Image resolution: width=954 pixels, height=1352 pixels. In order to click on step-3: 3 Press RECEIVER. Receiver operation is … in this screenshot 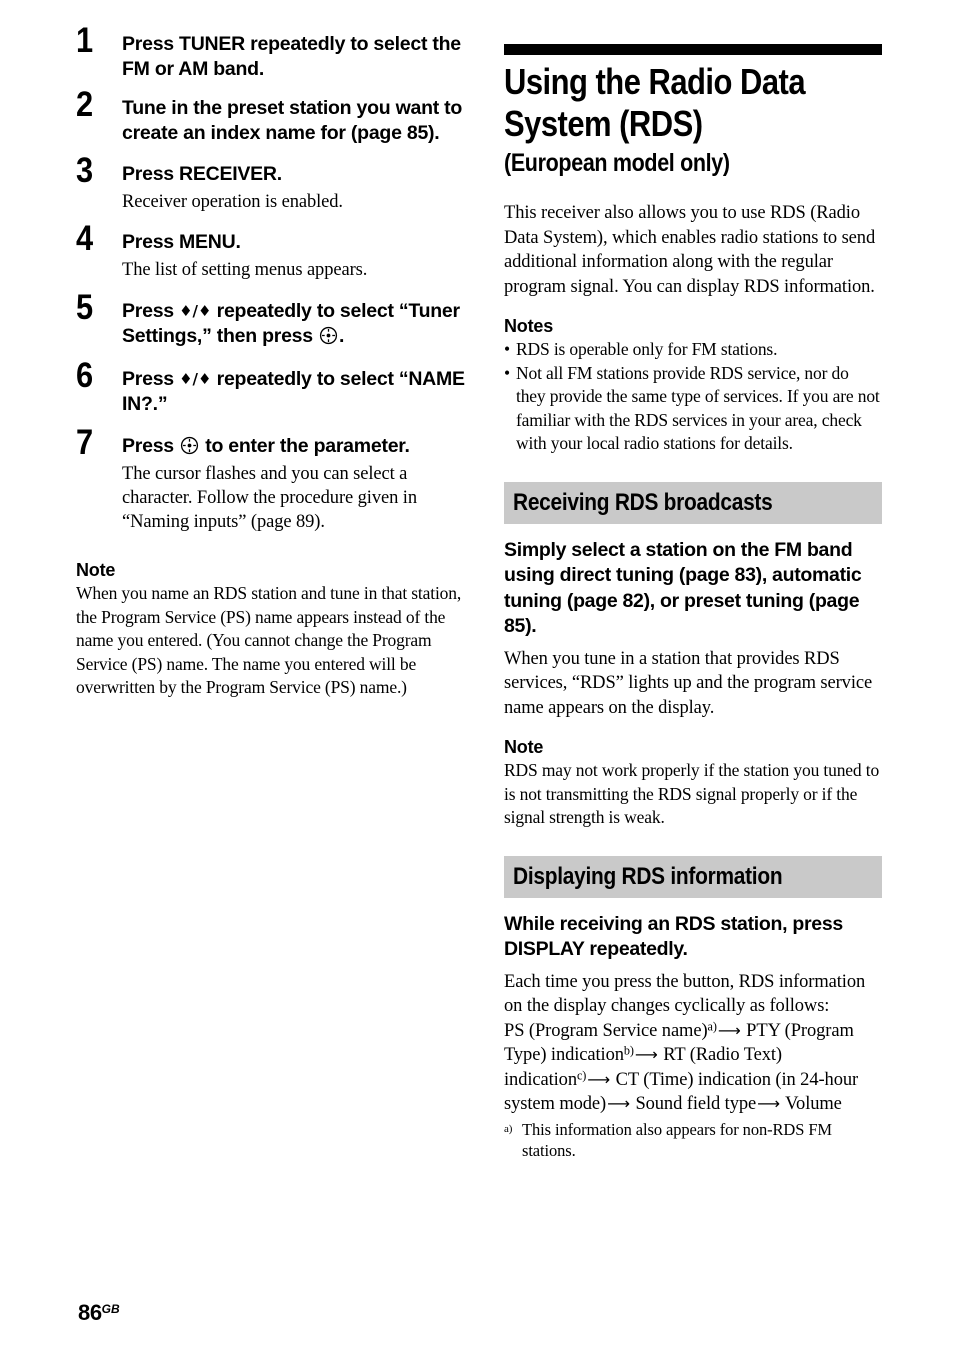, I will do `click(276, 183)`.